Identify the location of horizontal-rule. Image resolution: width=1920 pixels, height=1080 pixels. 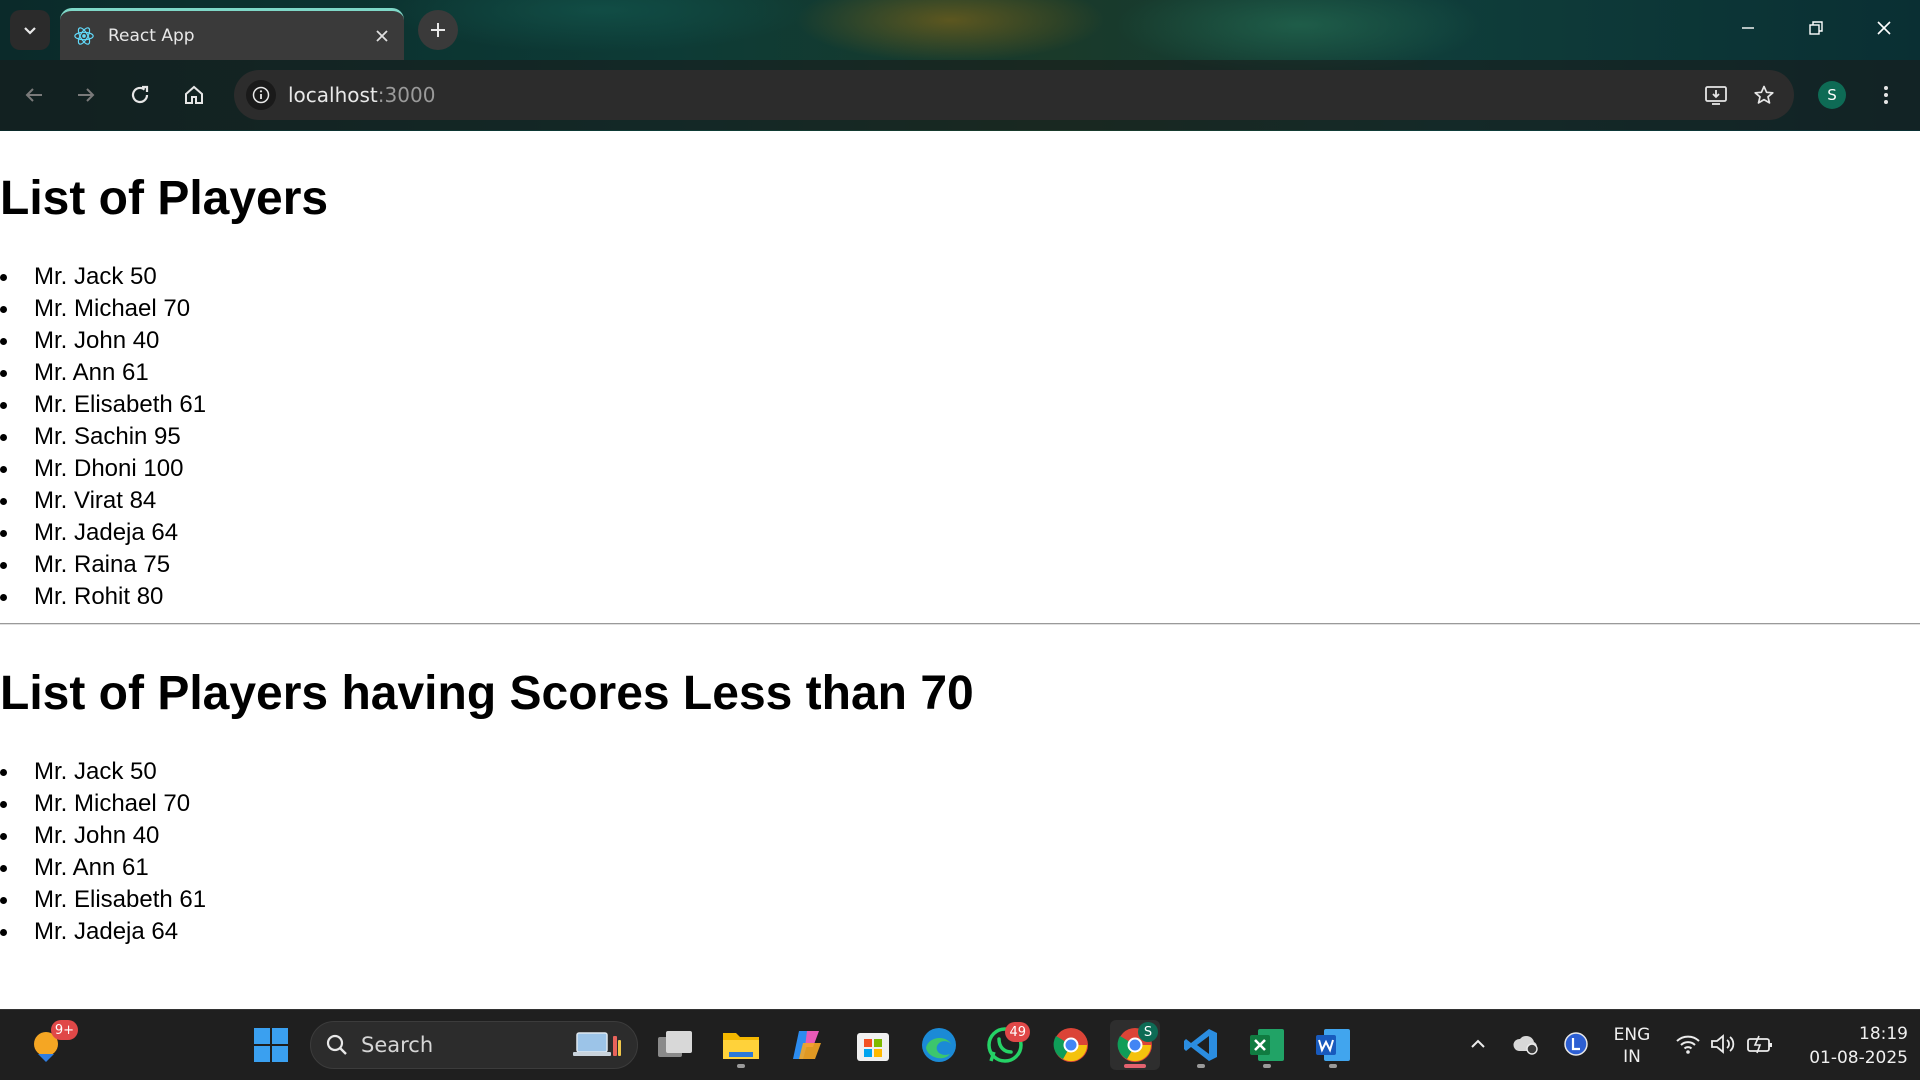
(960, 624).